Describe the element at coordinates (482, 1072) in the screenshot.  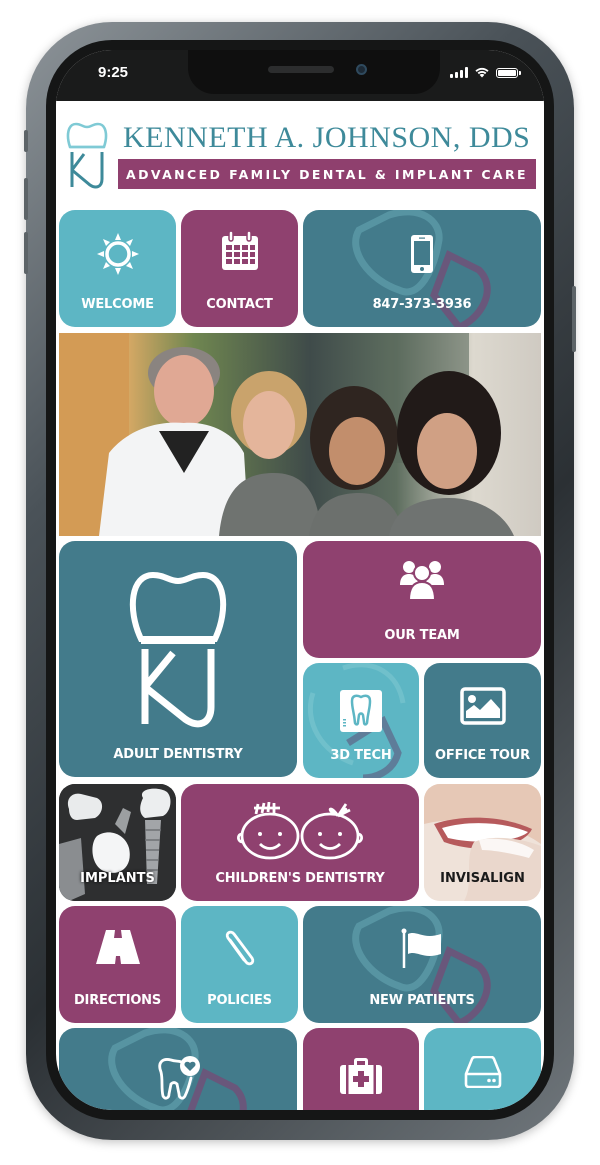
I see `hard-drive-icon` at that location.